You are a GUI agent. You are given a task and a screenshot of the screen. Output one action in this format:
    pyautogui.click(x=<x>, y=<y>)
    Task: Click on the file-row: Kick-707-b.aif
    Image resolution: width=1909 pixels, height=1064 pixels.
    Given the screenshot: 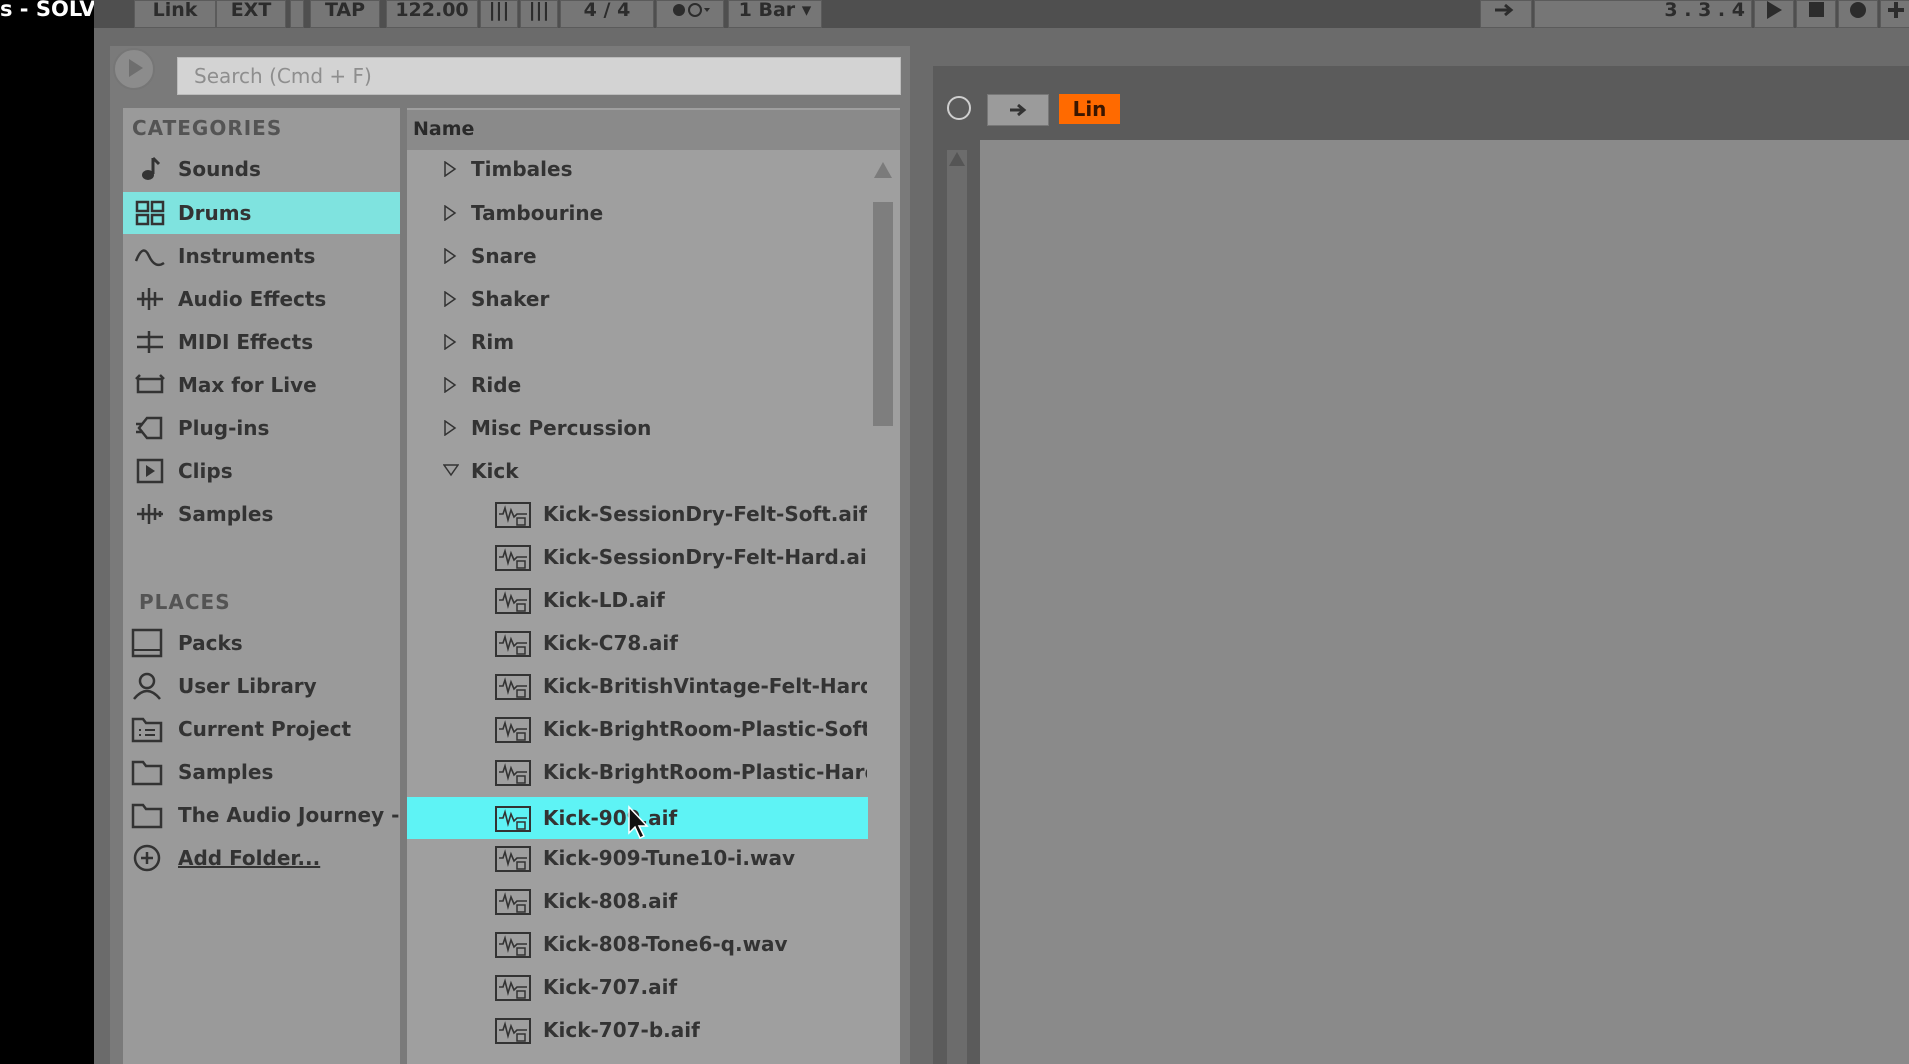 What is the action you would take?
    pyautogui.click(x=637, y=1030)
    